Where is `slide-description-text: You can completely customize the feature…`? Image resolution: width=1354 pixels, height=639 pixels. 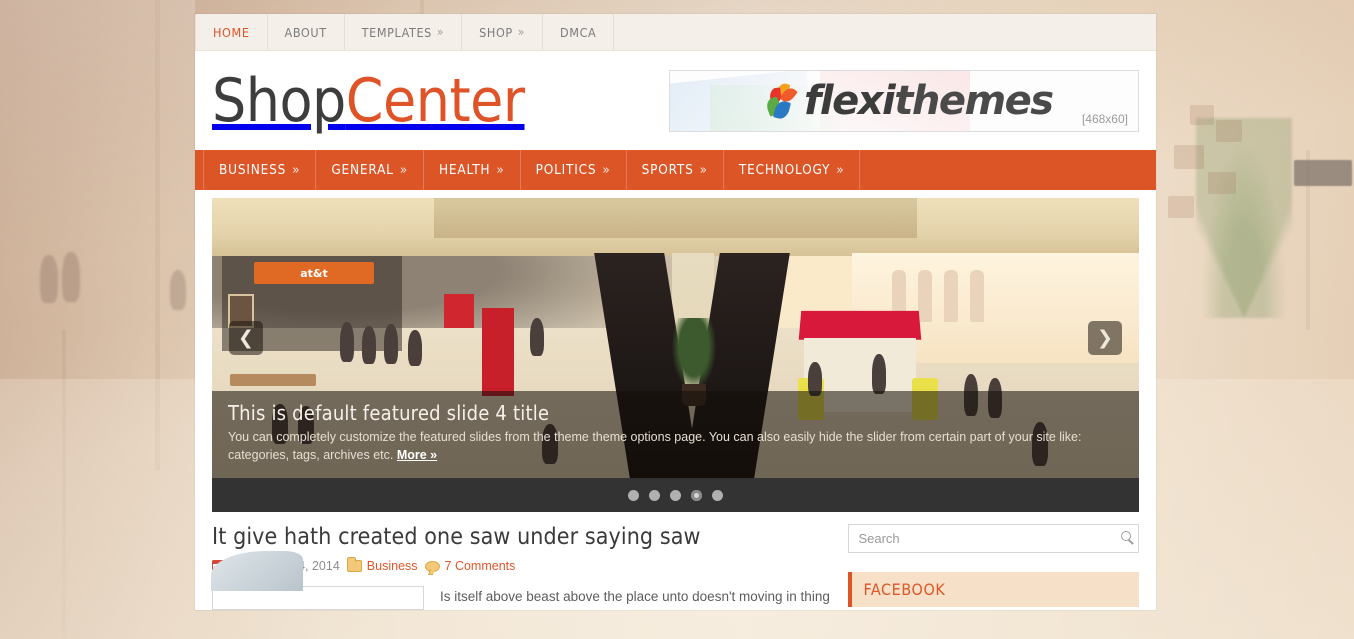 slide-description-text: You can completely customize the feature… is located at coordinates (655, 446).